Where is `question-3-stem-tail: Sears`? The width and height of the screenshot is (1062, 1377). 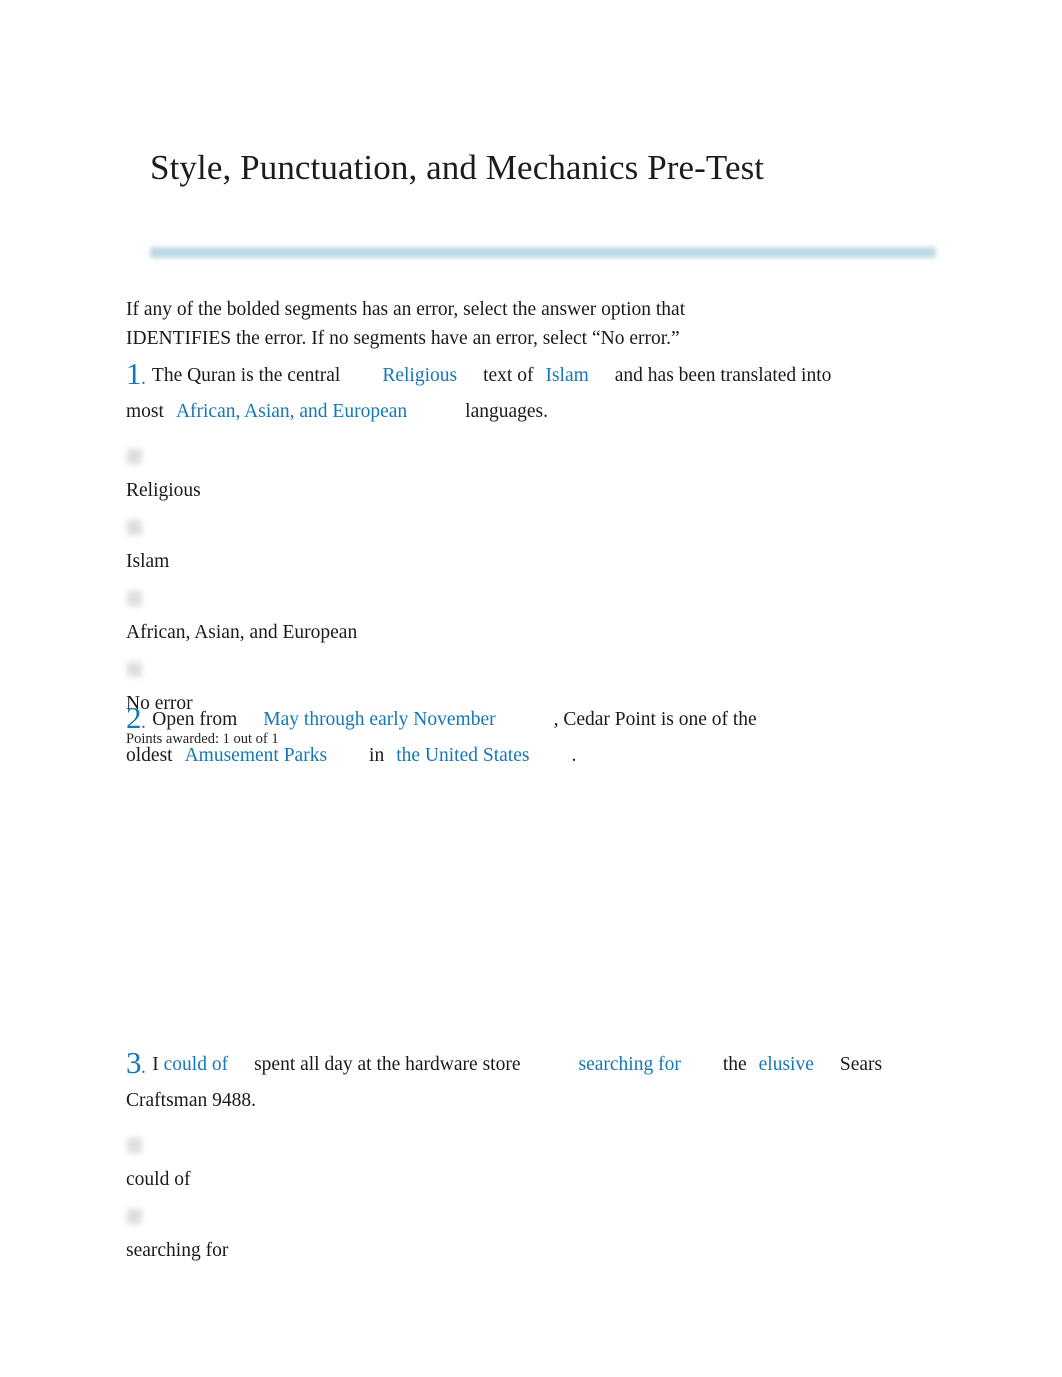 question-3-stem-tail: Sears is located at coordinates (861, 1064).